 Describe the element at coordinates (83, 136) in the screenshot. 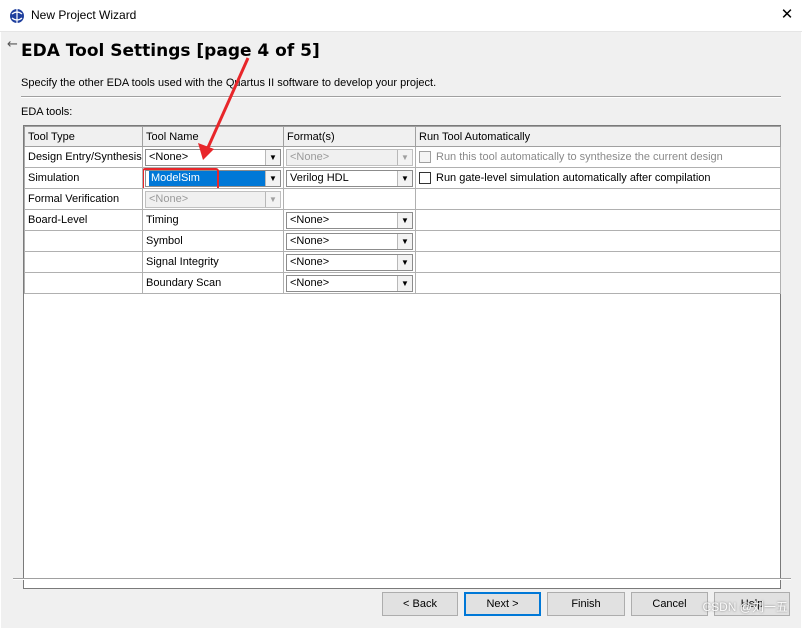

I see `column-header-tool-type: Tool Type` at that location.